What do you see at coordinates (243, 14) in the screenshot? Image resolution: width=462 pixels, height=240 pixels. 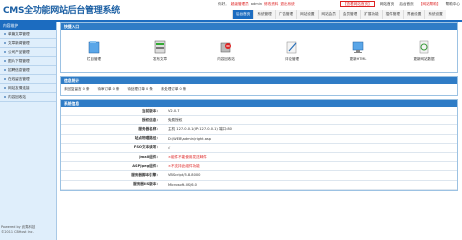 I see `nav-admin-home: 后台首页` at bounding box center [243, 14].